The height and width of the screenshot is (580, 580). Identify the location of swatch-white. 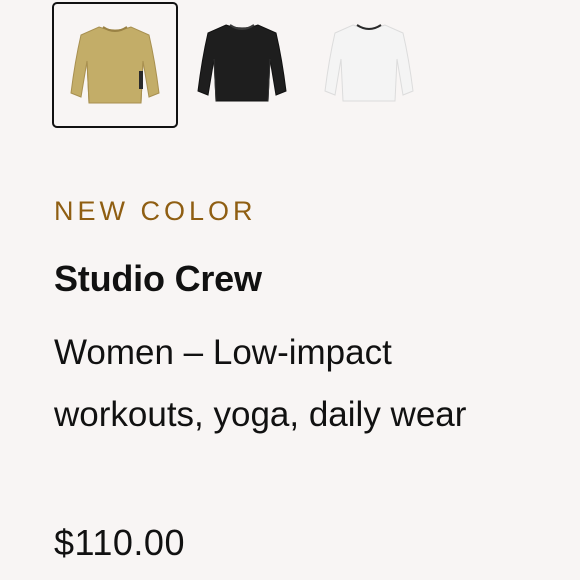
(369, 63).